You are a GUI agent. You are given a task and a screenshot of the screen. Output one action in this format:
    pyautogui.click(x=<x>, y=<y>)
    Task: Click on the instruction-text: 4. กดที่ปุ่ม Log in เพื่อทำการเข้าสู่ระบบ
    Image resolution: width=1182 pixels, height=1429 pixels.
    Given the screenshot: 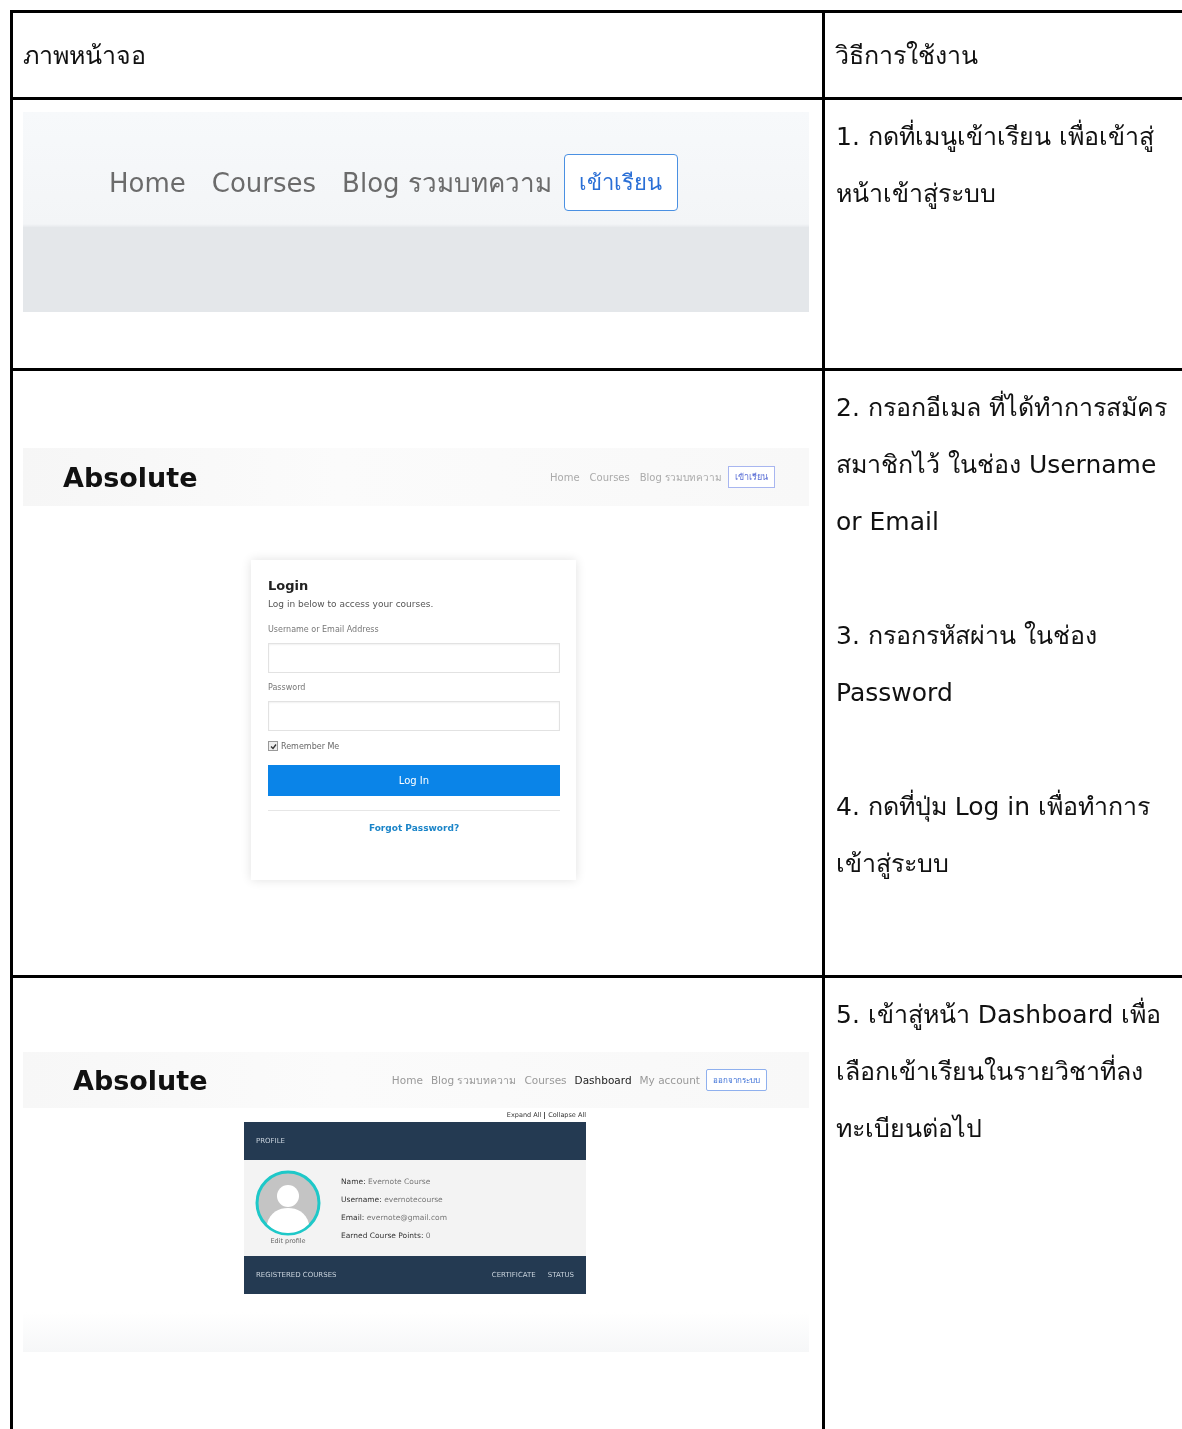 What is the action you would take?
    pyautogui.click(x=1008, y=835)
    